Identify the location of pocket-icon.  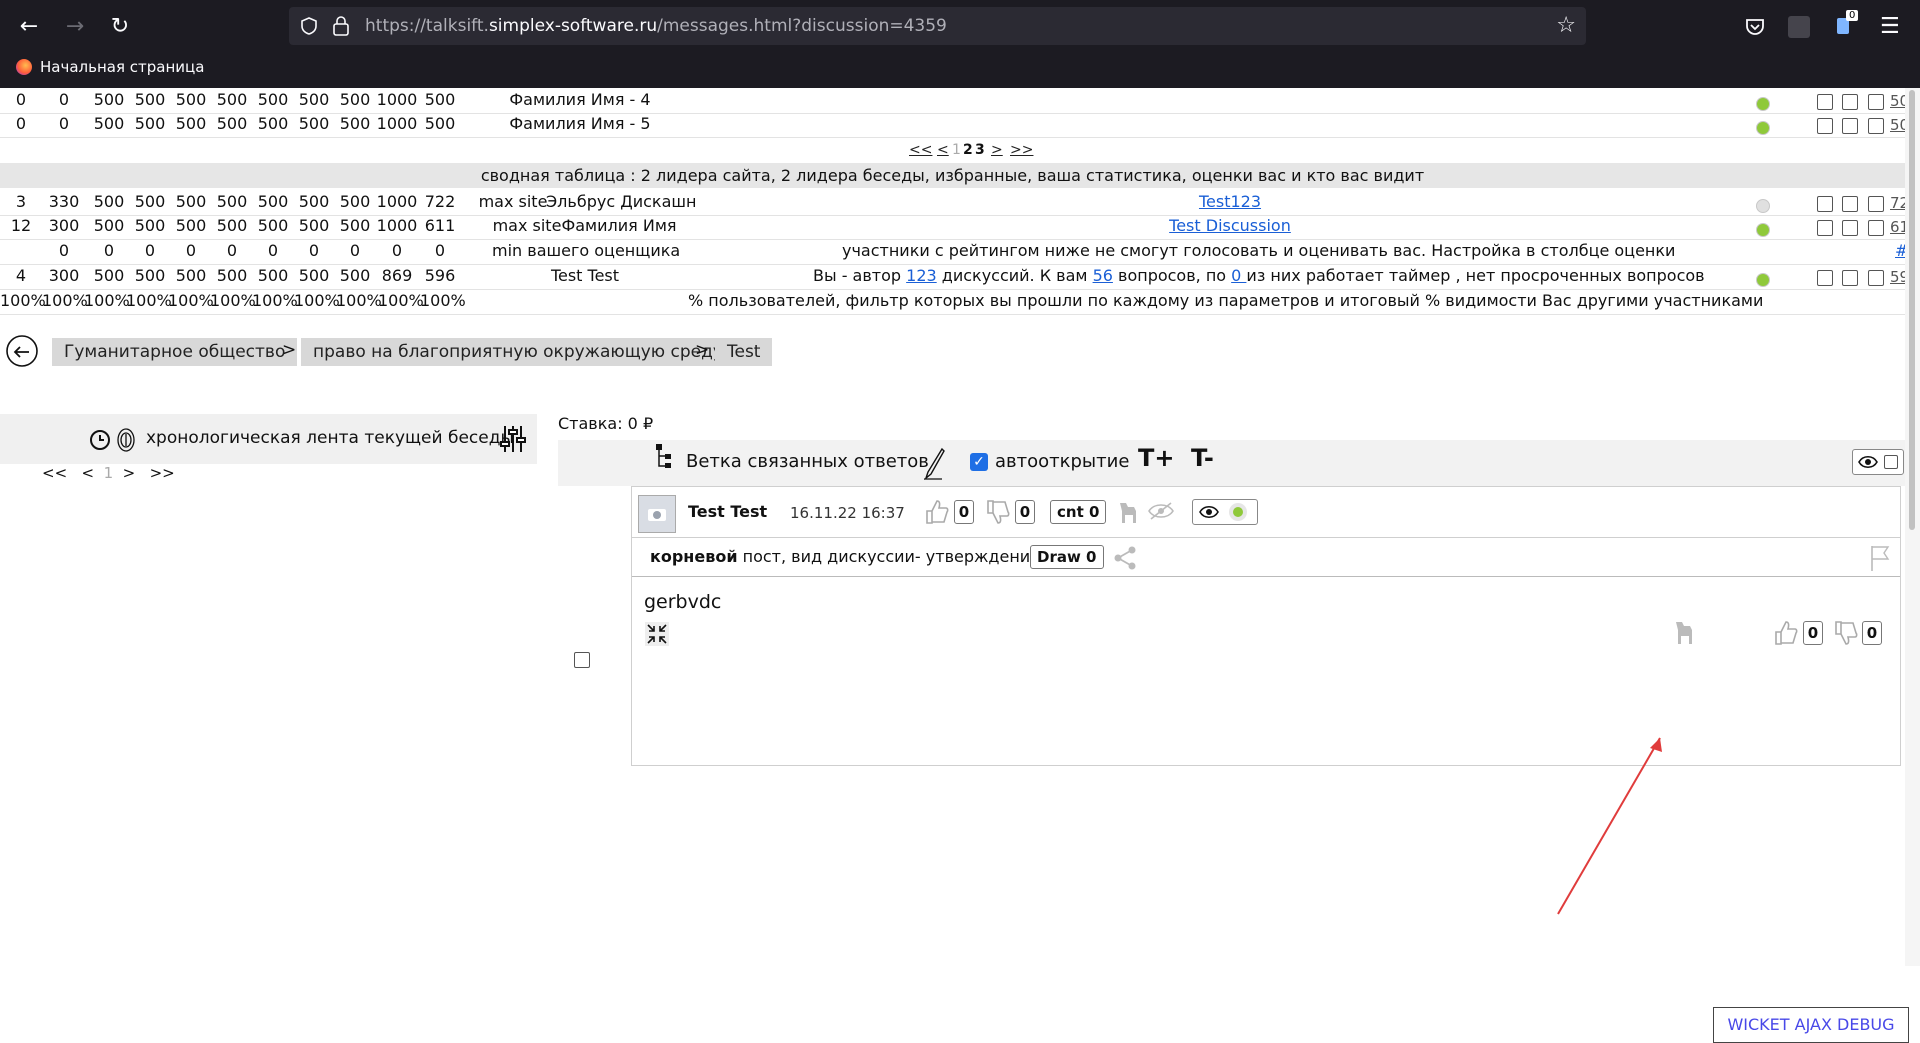
(1755, 27).